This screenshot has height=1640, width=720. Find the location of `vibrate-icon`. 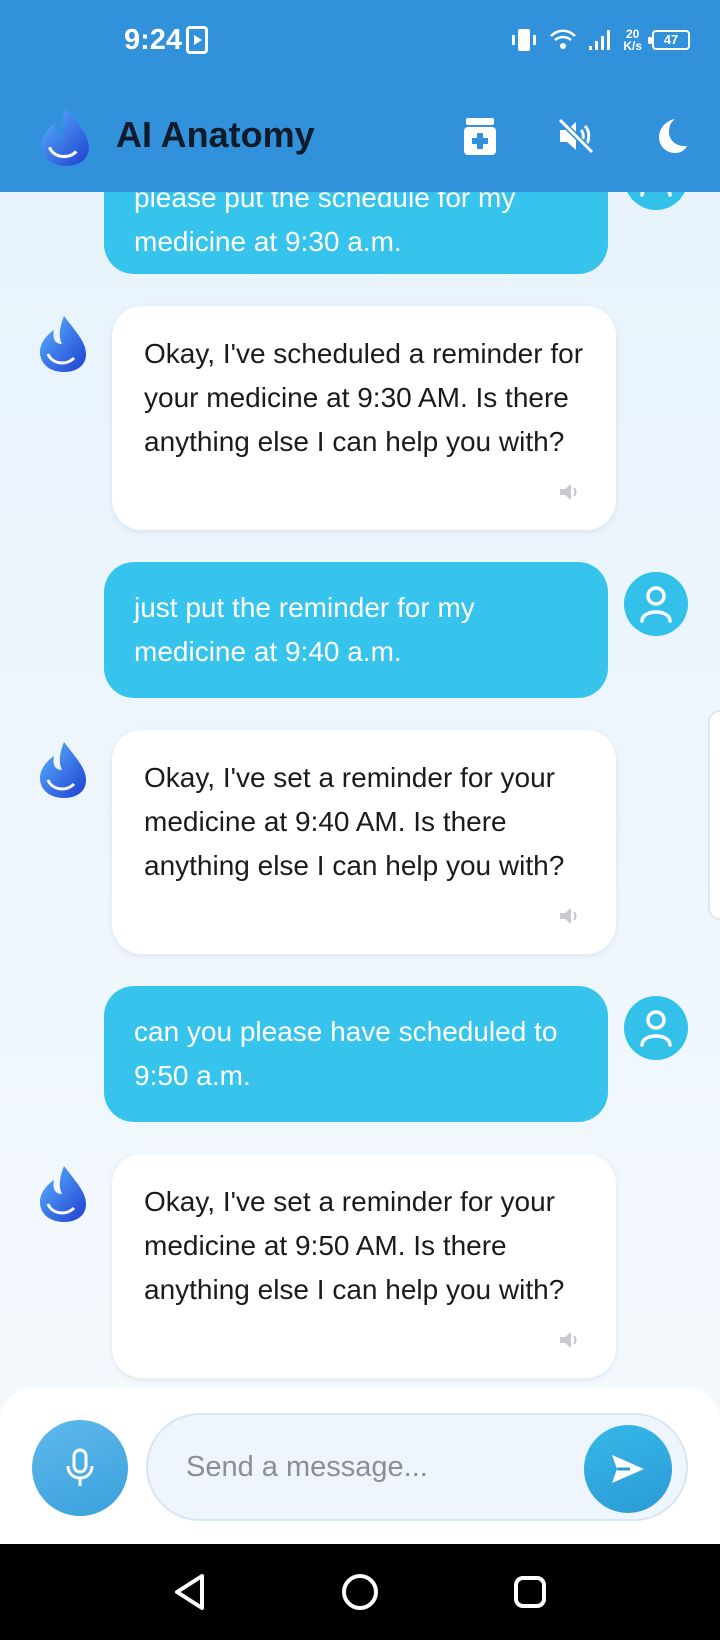

vibrate-icon is located at coordinates (524, 40).